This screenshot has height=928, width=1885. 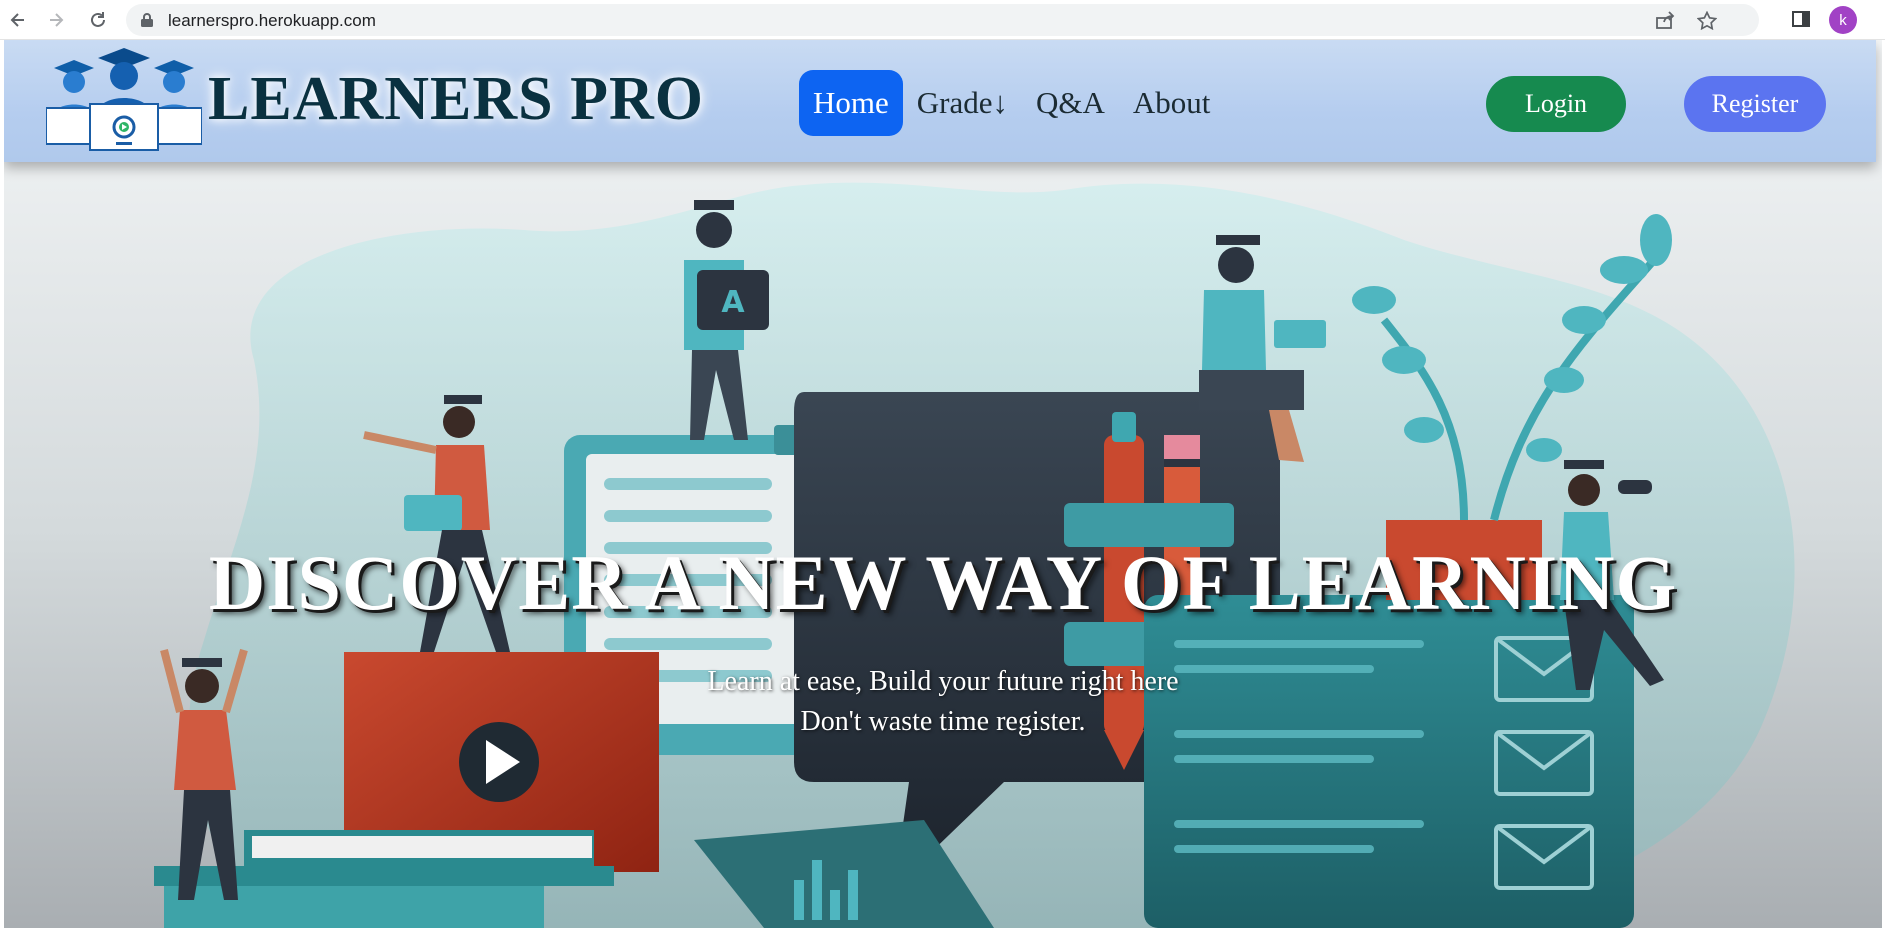 I want to click on browser-toolbar: learnerspro.herokuapp.com k, so click(x=942, y=20).